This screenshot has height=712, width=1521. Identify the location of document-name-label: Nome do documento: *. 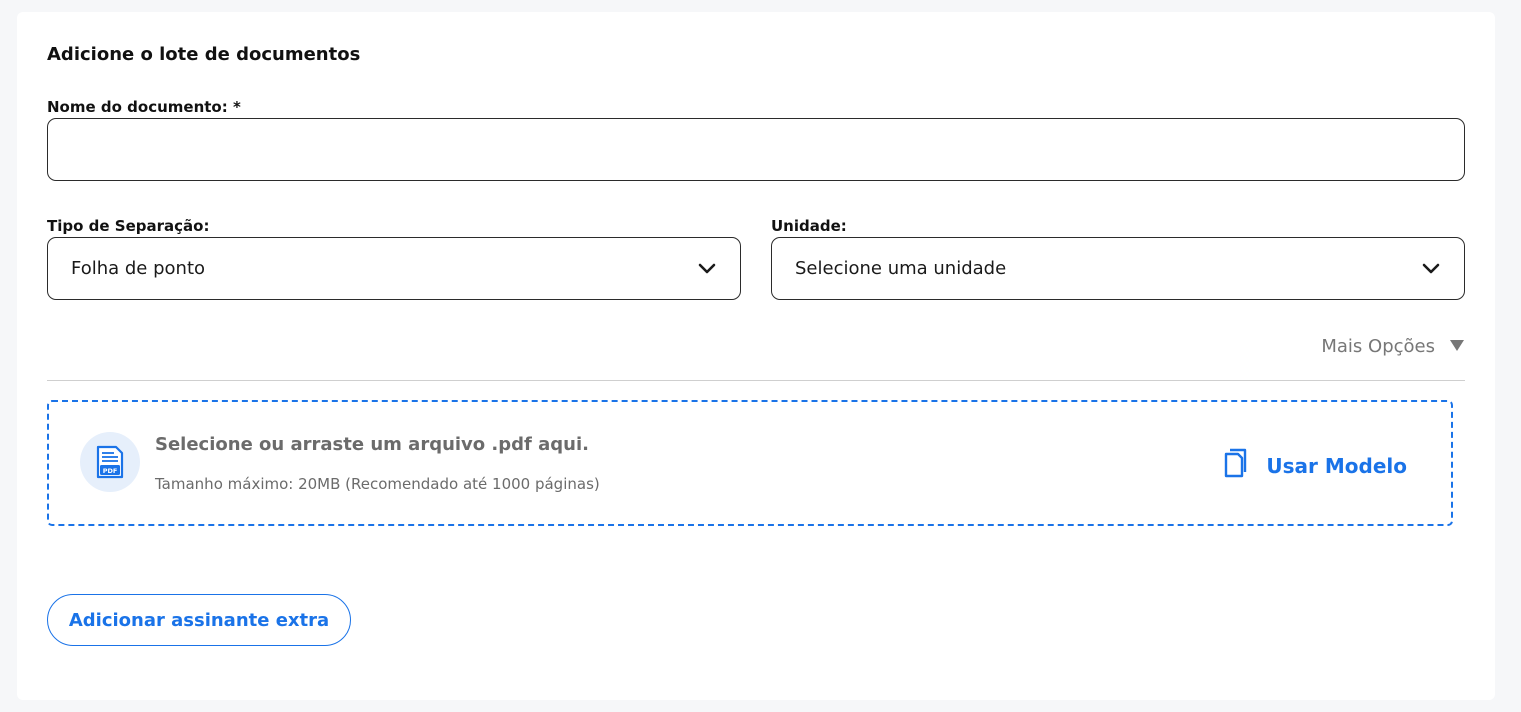
(144, 107).